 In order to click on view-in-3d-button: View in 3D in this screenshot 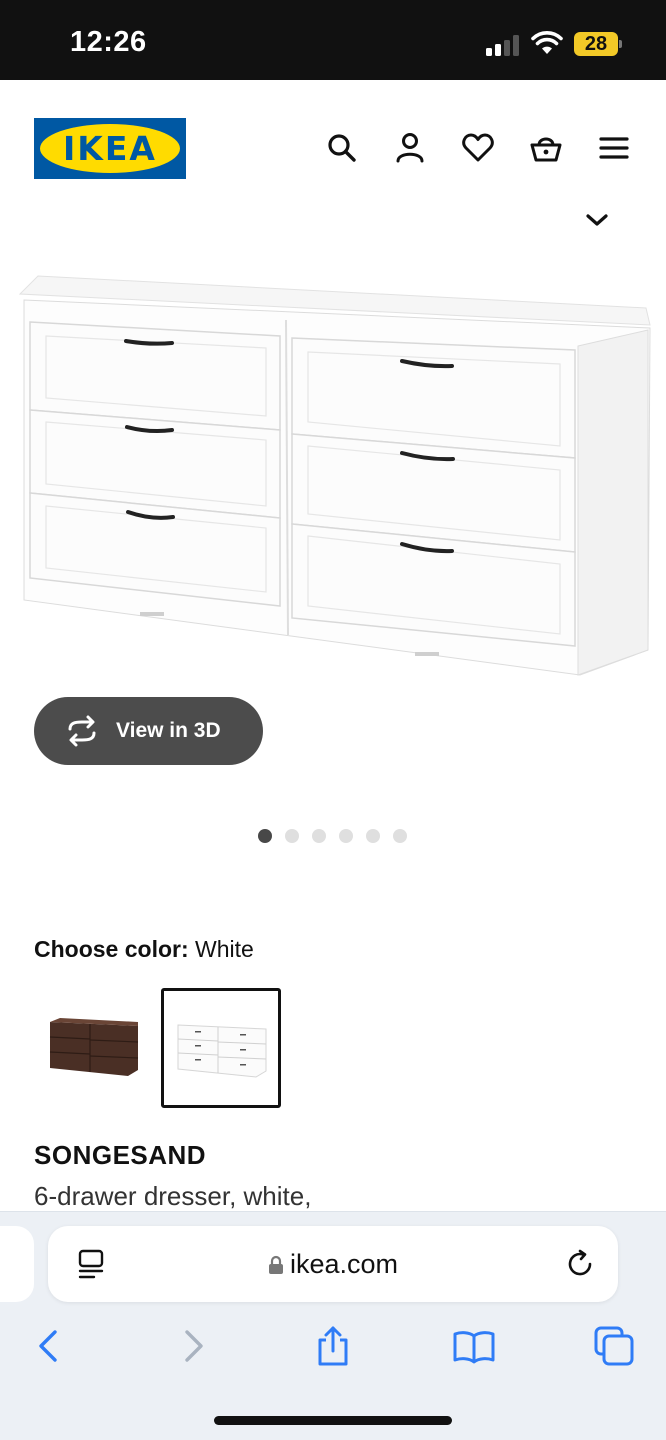, I will do `click(148, 731)`.